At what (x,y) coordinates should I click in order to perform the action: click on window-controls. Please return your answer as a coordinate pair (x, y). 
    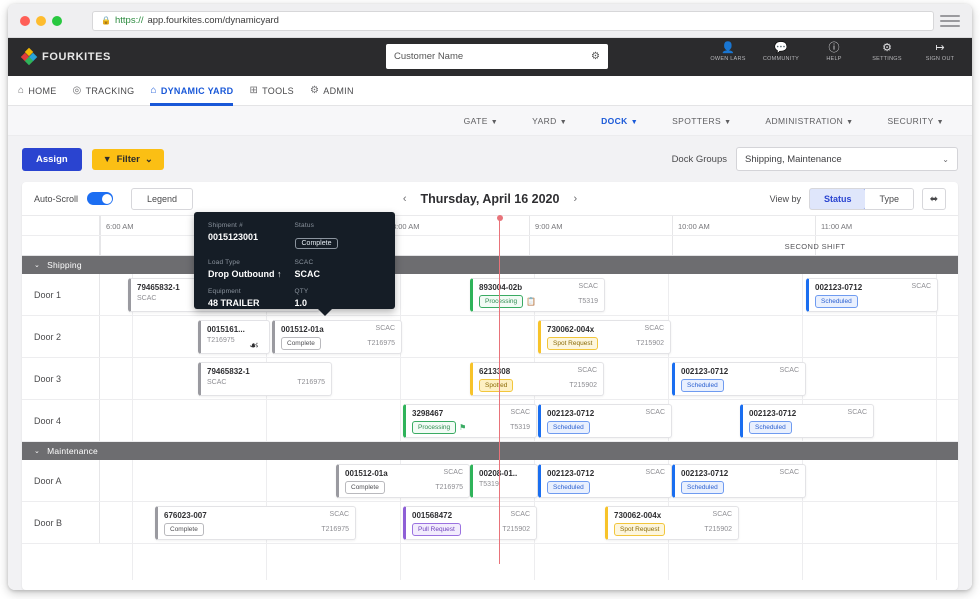
    Looking at the image, I should click on (51, 20).